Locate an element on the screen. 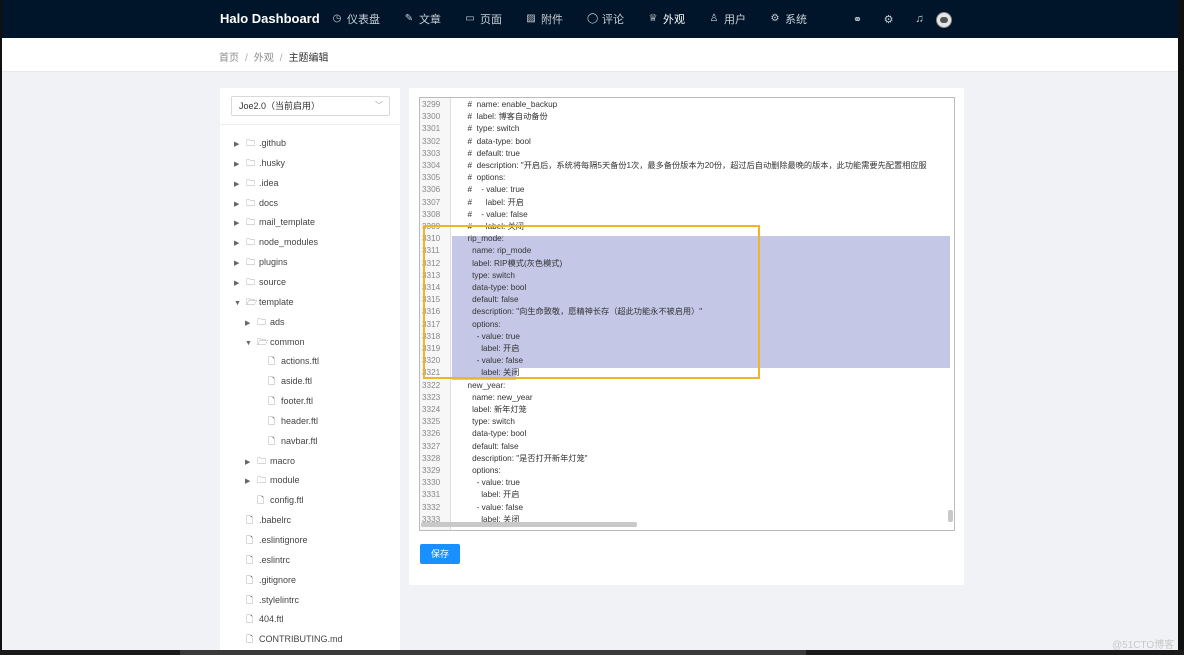 Image resolution: width=1184 pixels, height=655 pixels. line-number: 3326 is located at coordinates (431, 434).